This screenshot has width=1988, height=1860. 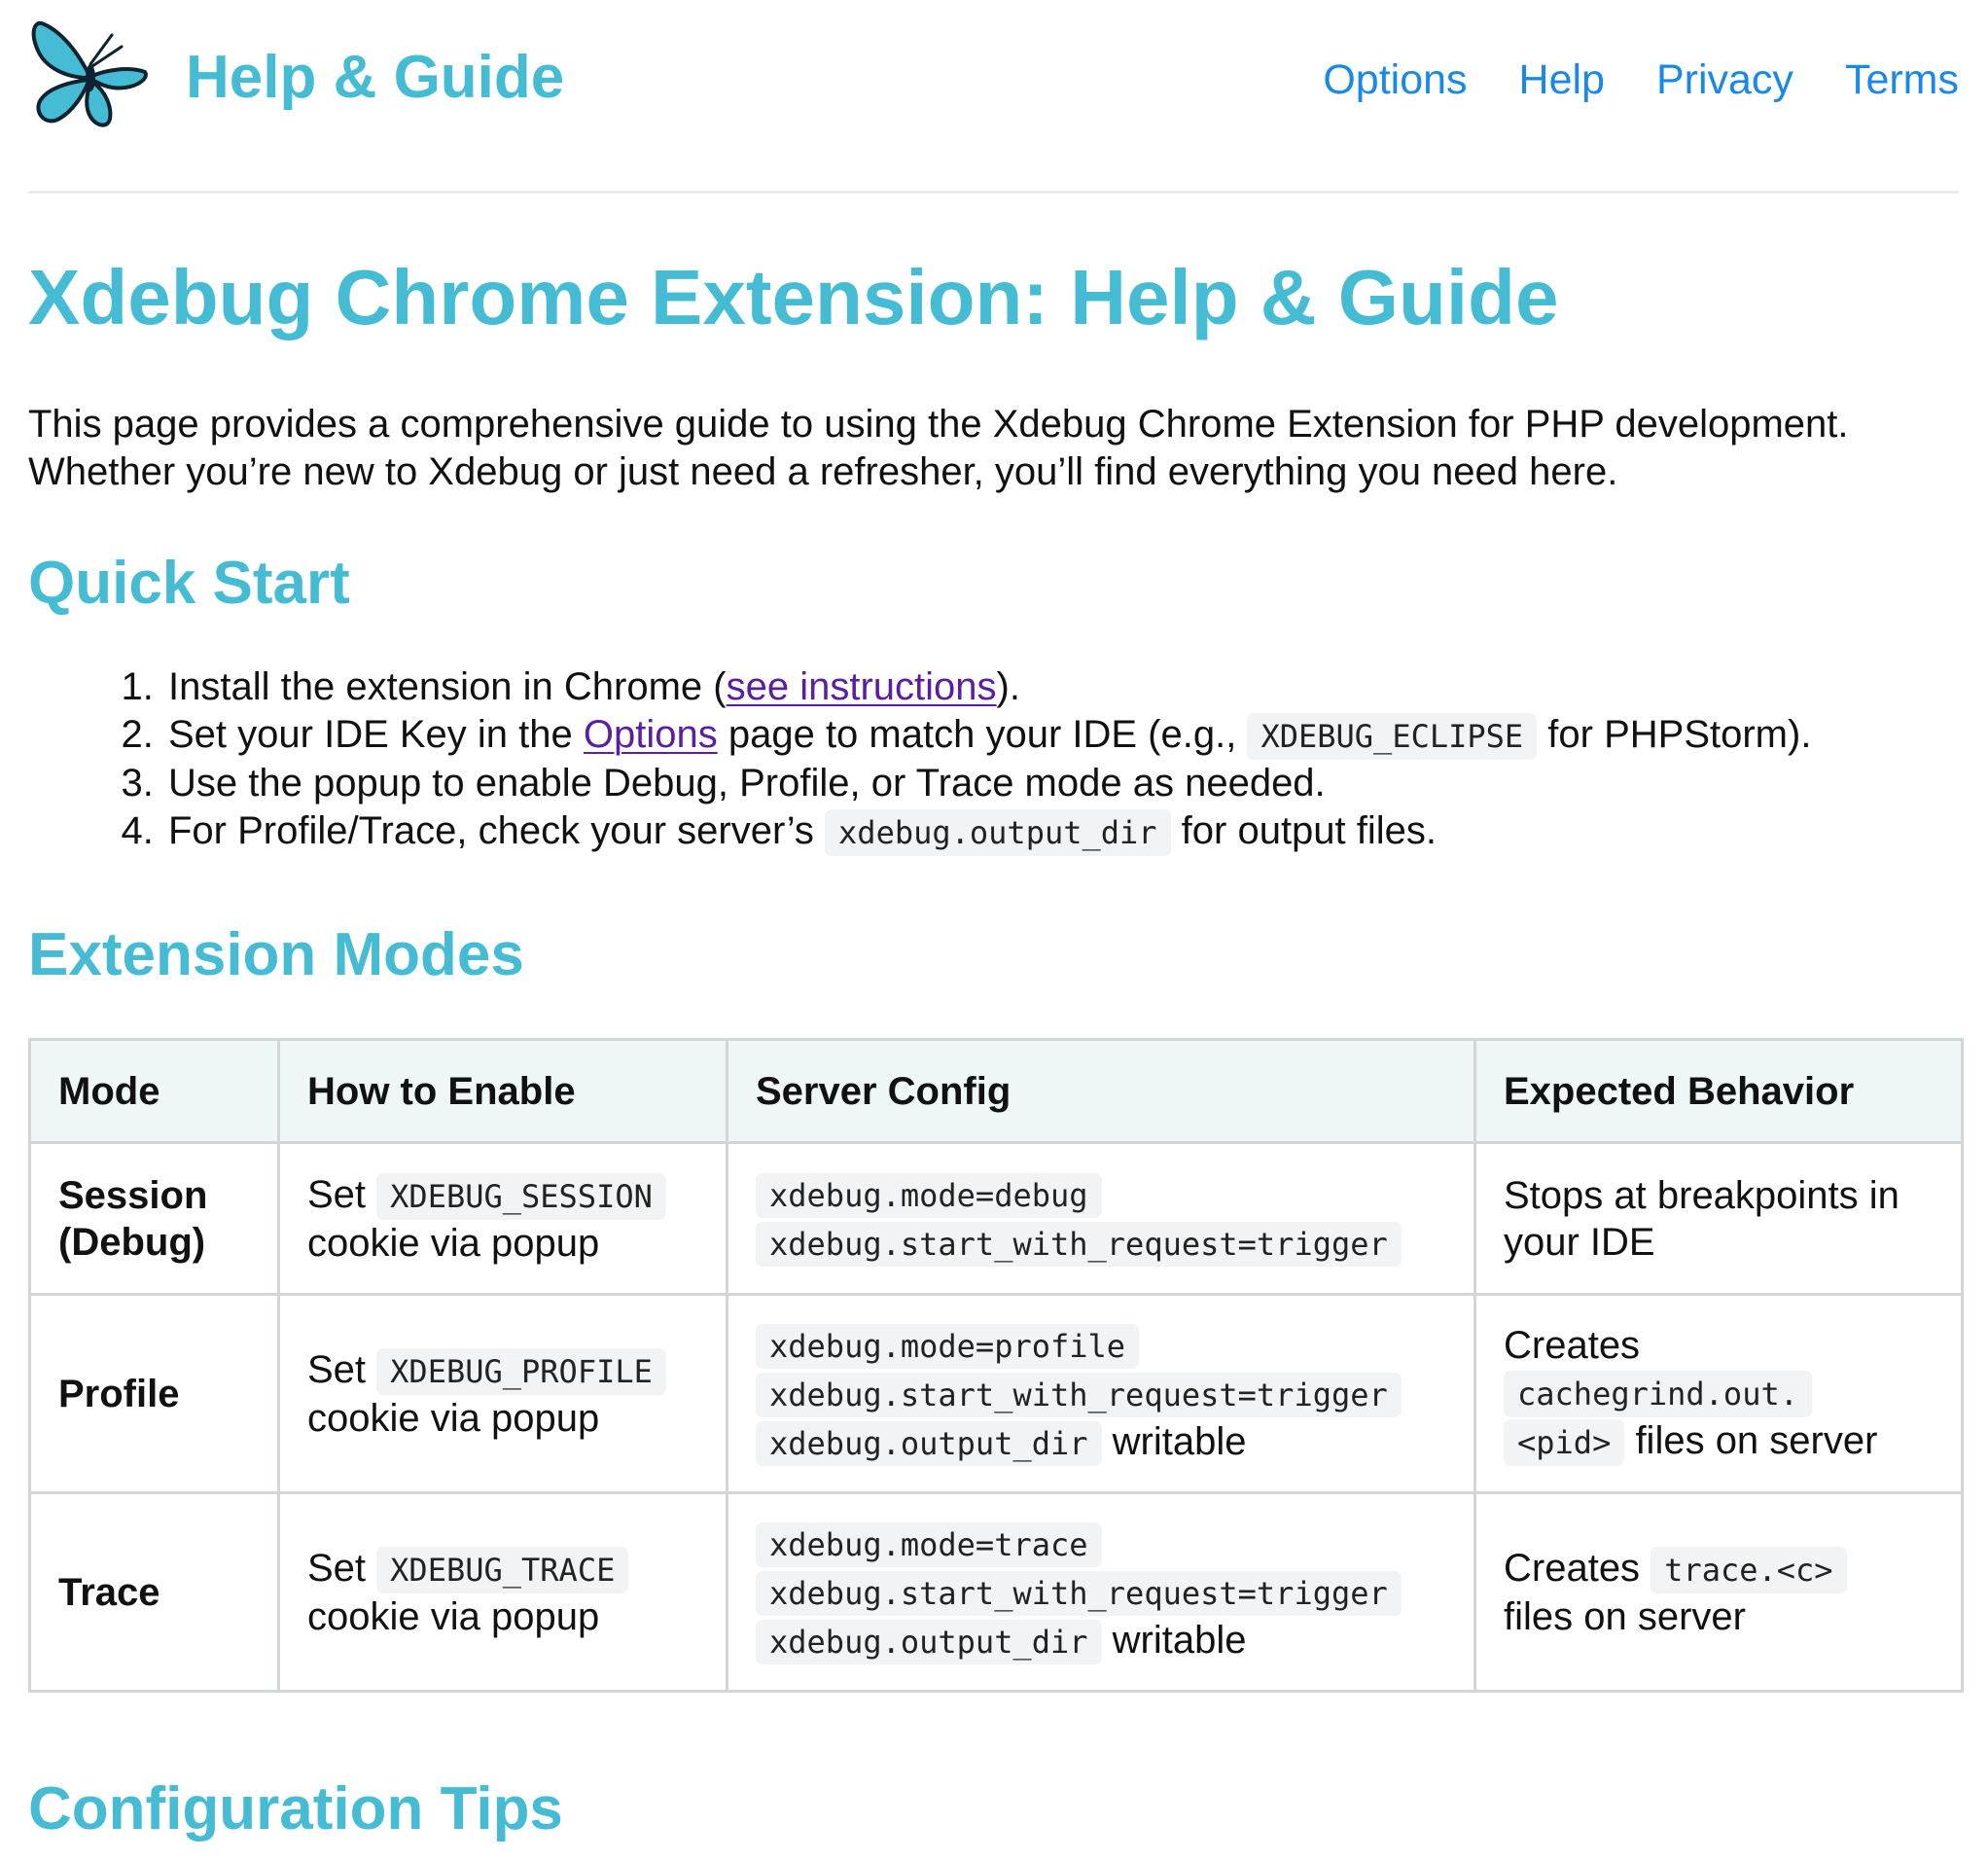 I want to click on nav-privacy-link: Privacy, so click(x=1724, y=79).